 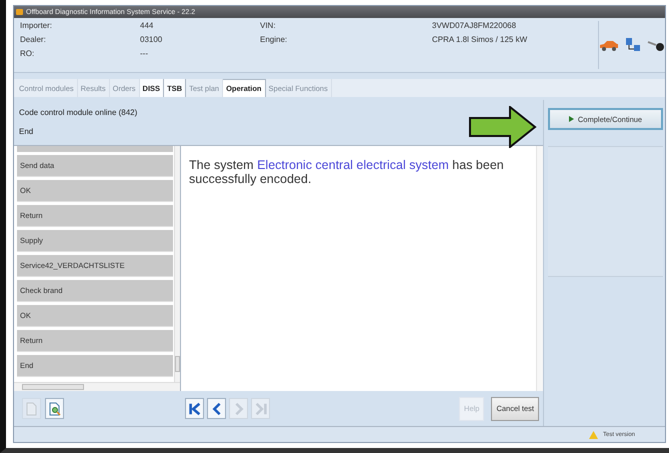 I want to click on result-message: The system Electronic central electrical system has been successfully encoded., so click(x=347, y=173).